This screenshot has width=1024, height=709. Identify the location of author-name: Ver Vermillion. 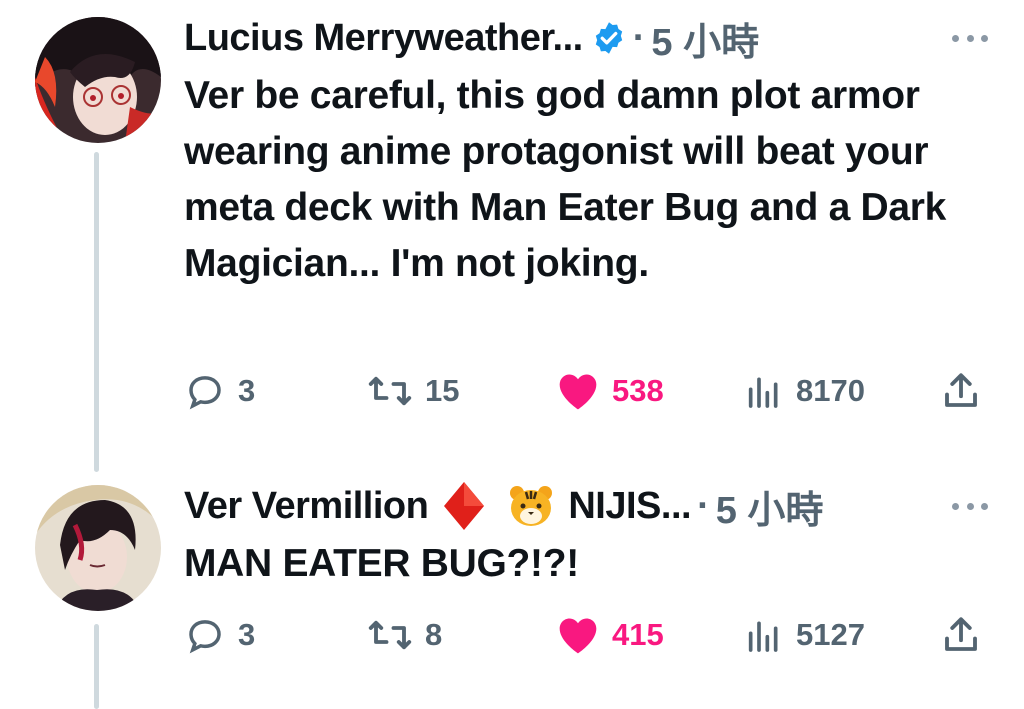
(306, 506).